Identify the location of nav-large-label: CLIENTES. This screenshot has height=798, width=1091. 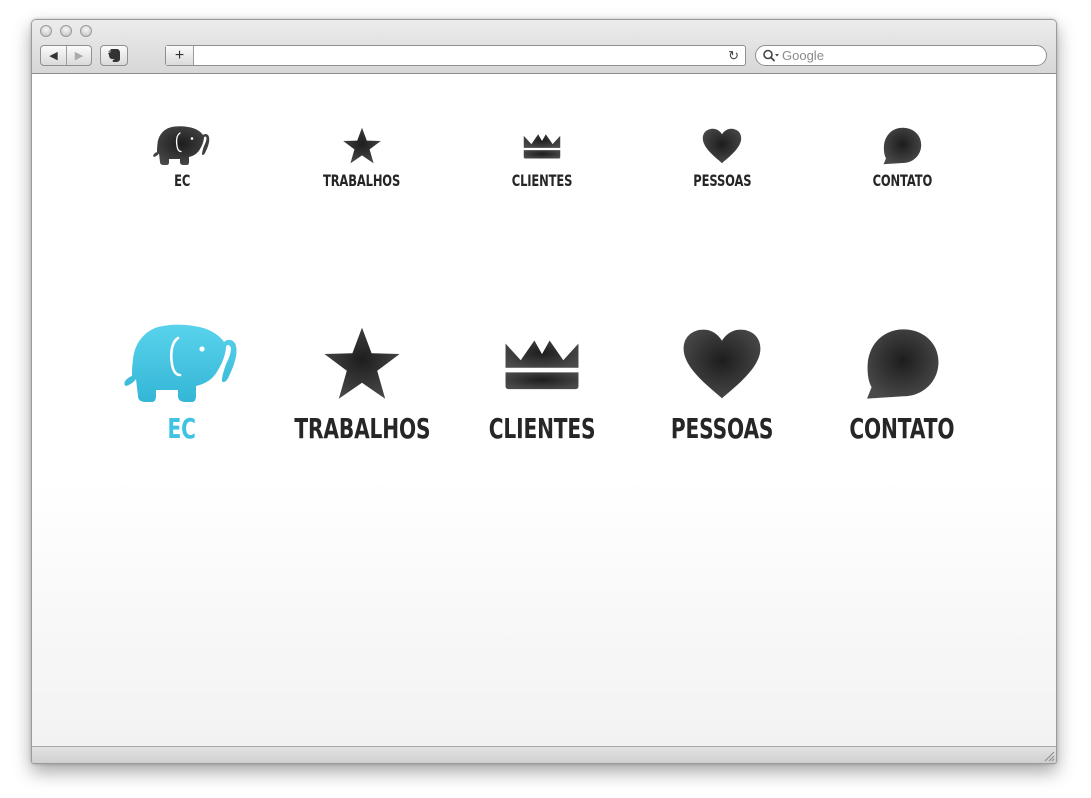
(542, 428).